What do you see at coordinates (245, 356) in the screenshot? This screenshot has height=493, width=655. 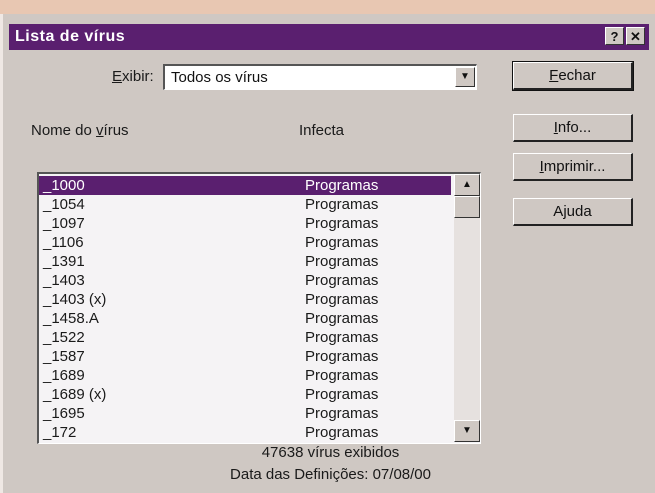 I see `virus-list-row: _1587 Programas` at bounding box center [245, 356].